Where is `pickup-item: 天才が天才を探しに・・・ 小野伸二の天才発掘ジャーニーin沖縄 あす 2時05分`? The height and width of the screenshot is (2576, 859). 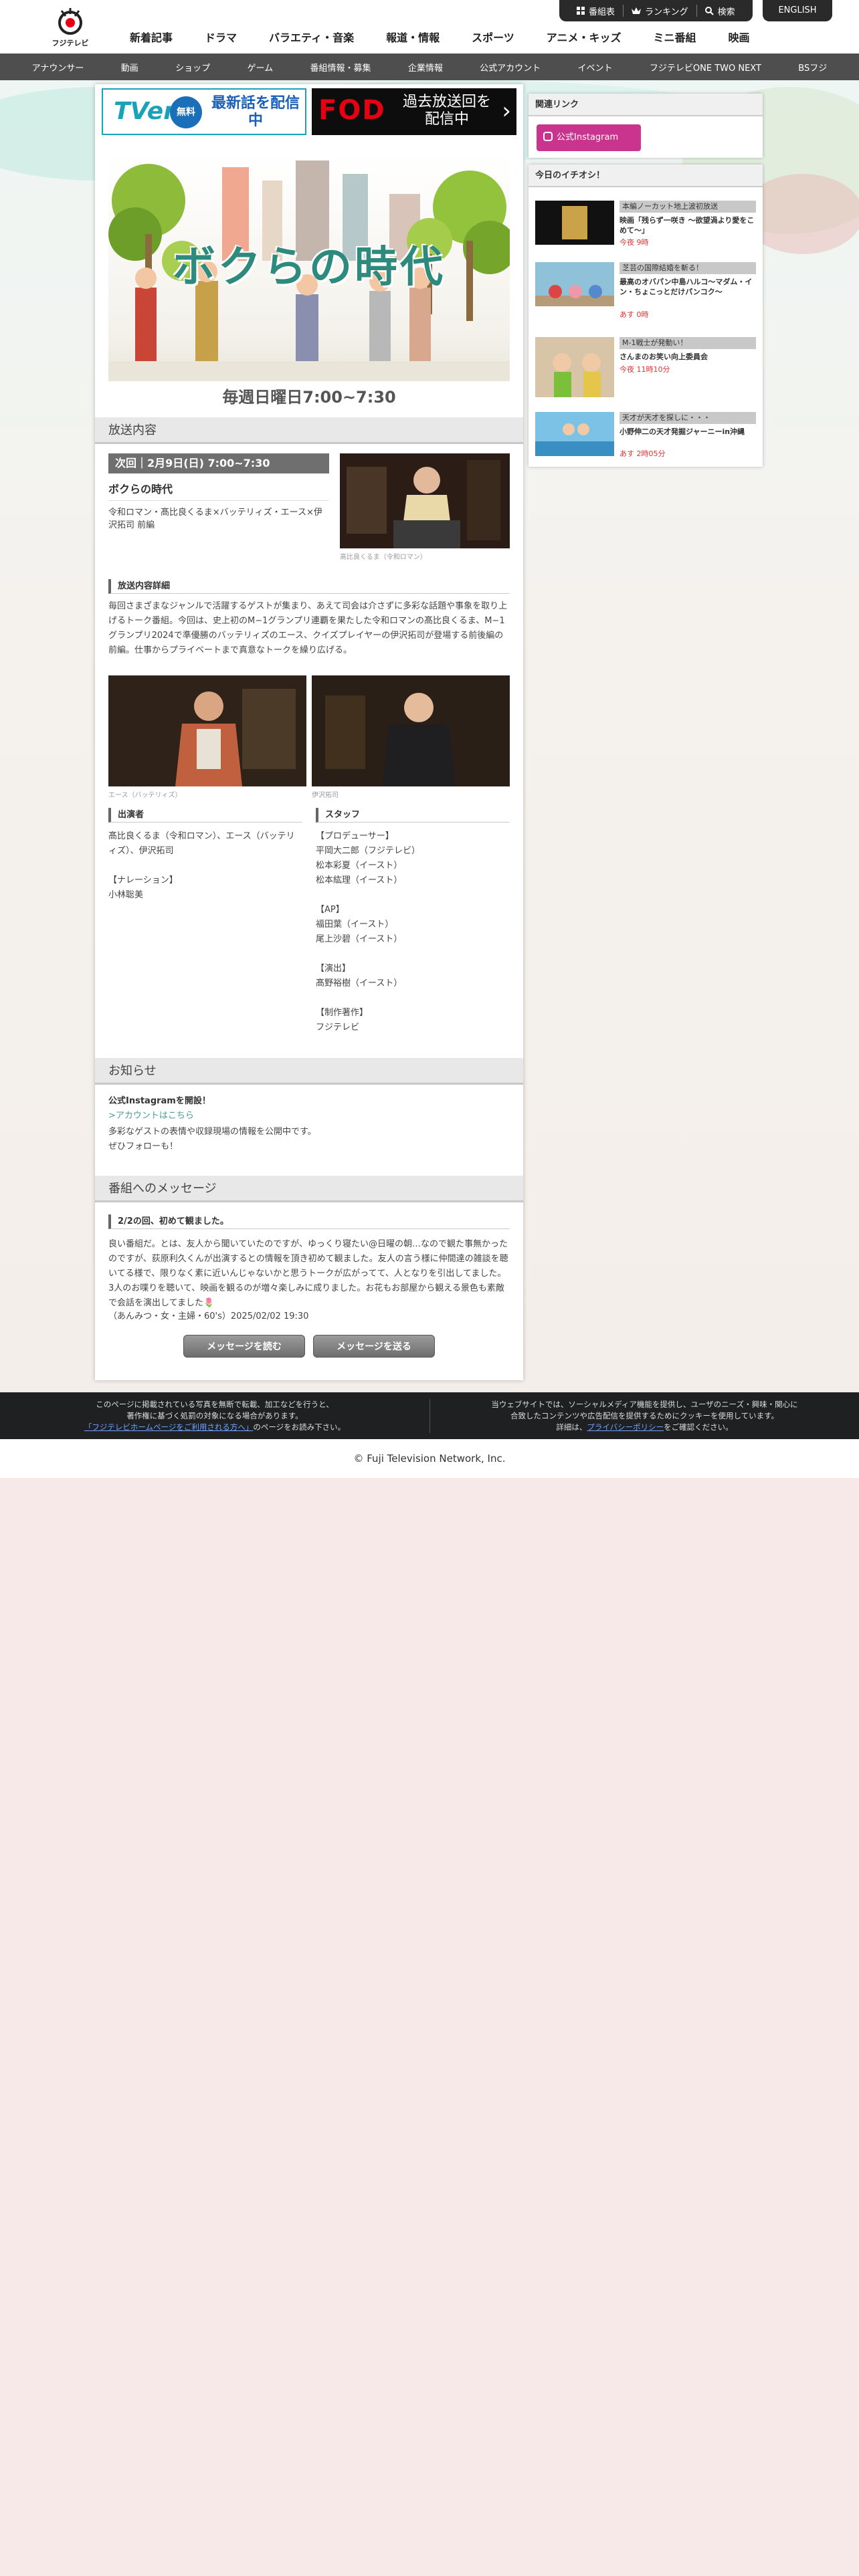 pickup-item: 天才が天才を探しに・・・ 小野伸二の天才発掘ジャーニーin沖縄 あす 2時05分 is located at coordinates (645, 439).